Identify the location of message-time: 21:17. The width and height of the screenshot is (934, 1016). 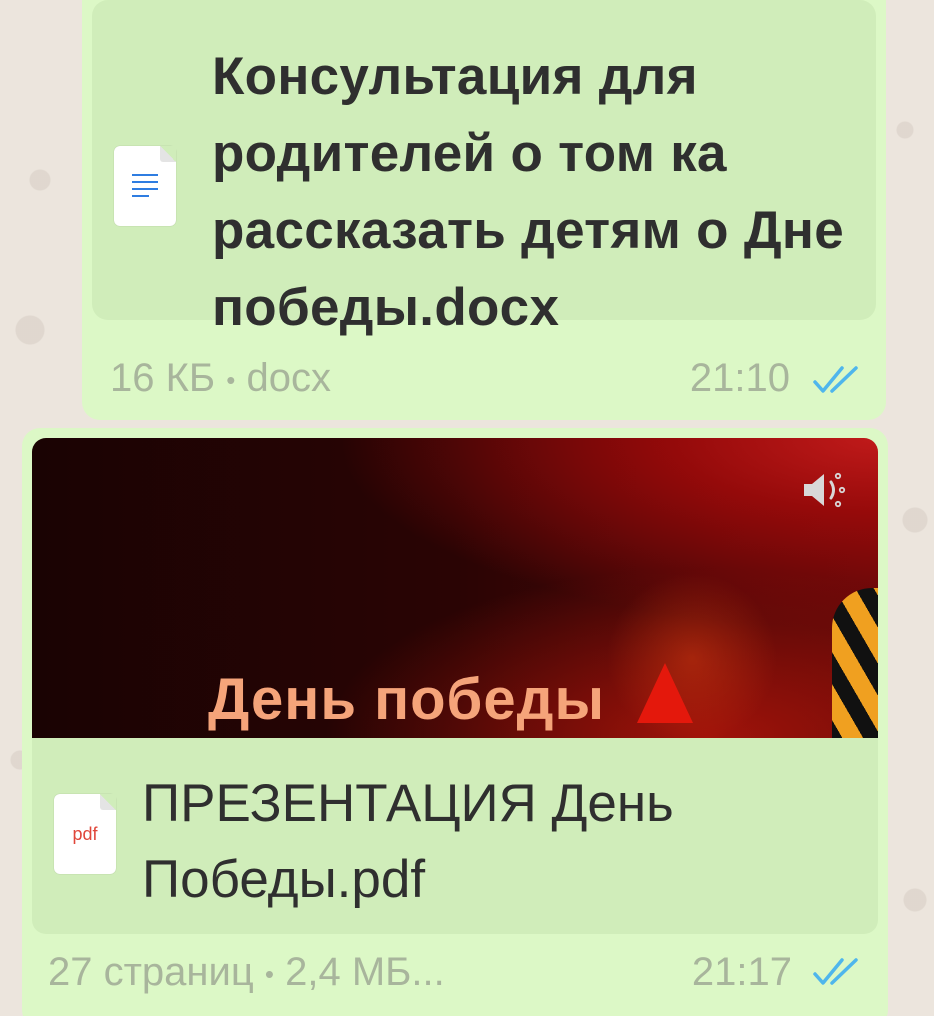
(741, 972).